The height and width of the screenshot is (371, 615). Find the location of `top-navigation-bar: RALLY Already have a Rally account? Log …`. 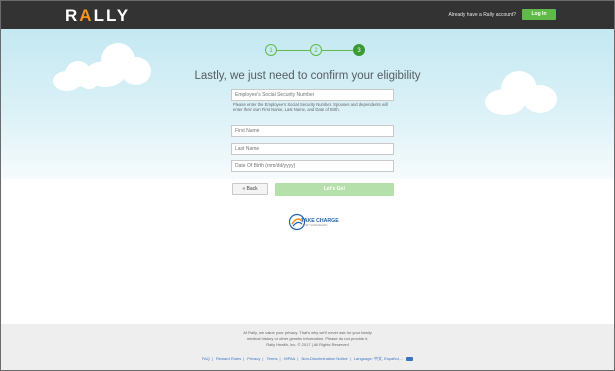

top-navigation-bar: RALLY Already have a Rally account? Log … is located at coordinates (307, 15).